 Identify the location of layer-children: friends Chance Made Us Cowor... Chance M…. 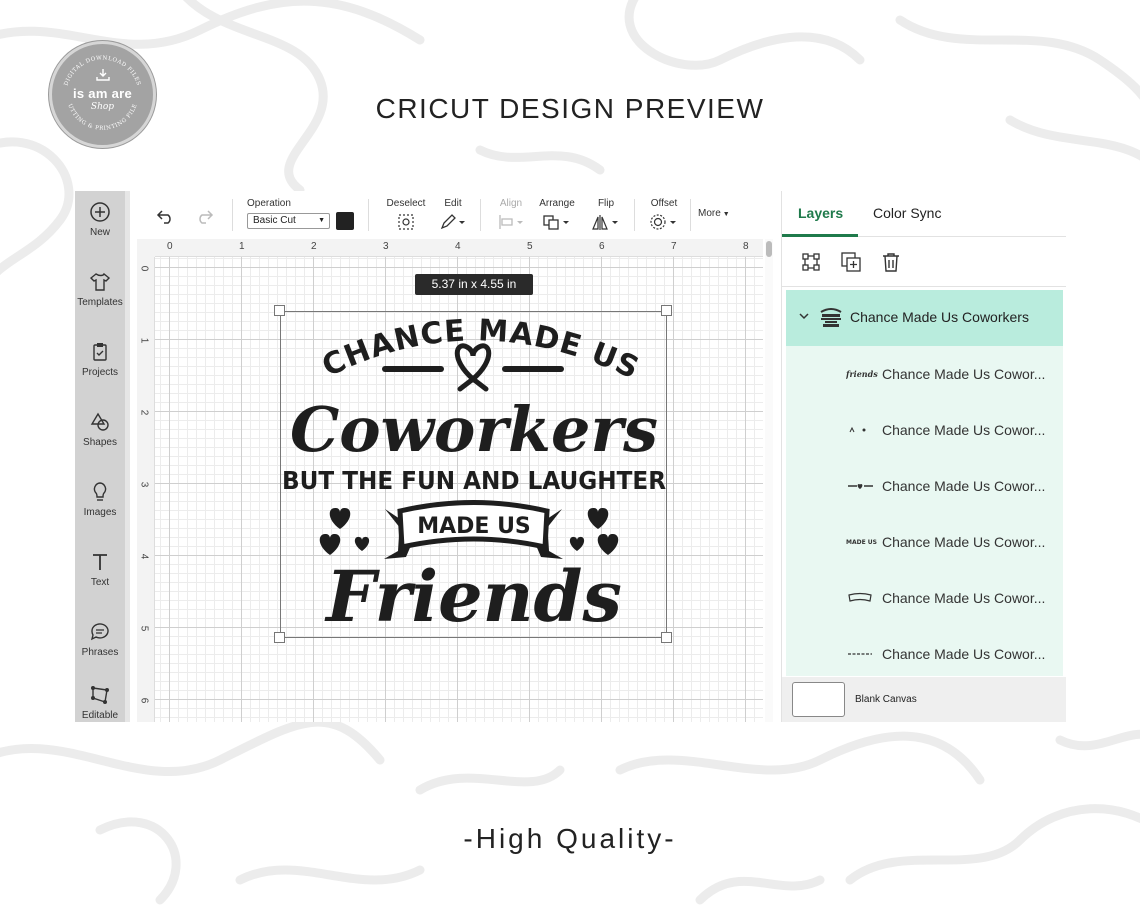
(924, 511).